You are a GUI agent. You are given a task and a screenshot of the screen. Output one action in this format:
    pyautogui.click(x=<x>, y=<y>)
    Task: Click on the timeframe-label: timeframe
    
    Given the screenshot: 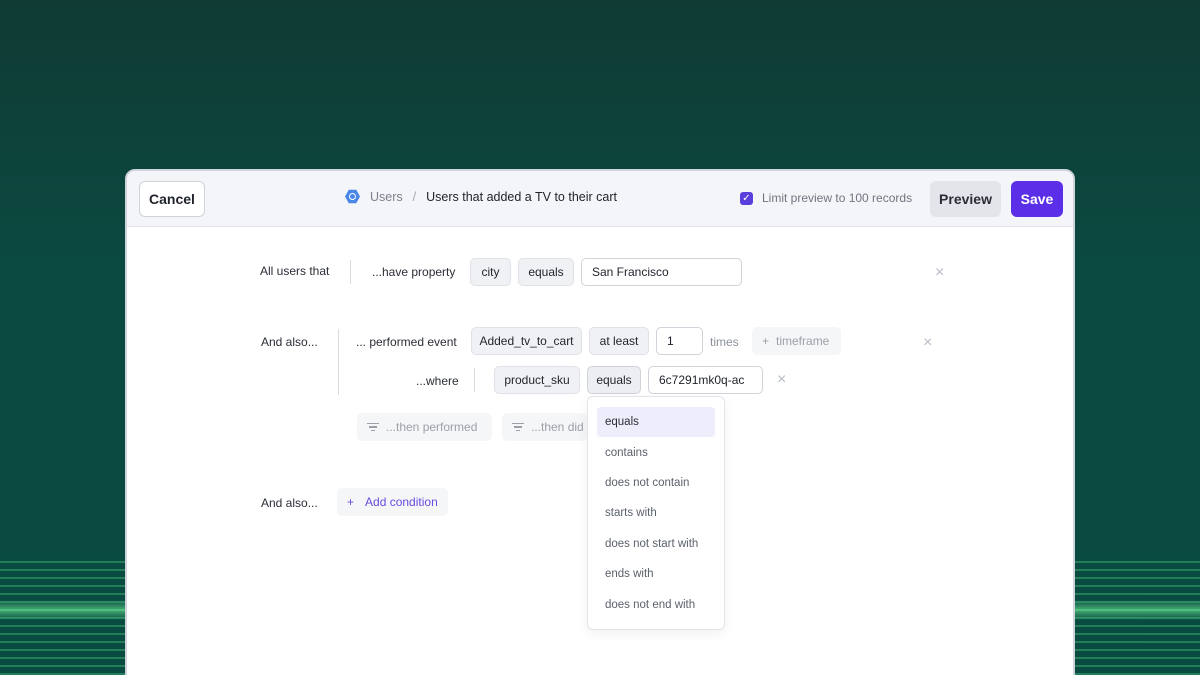 What is the action you would take?
    pyautogui.click(x=803, y=341)
    